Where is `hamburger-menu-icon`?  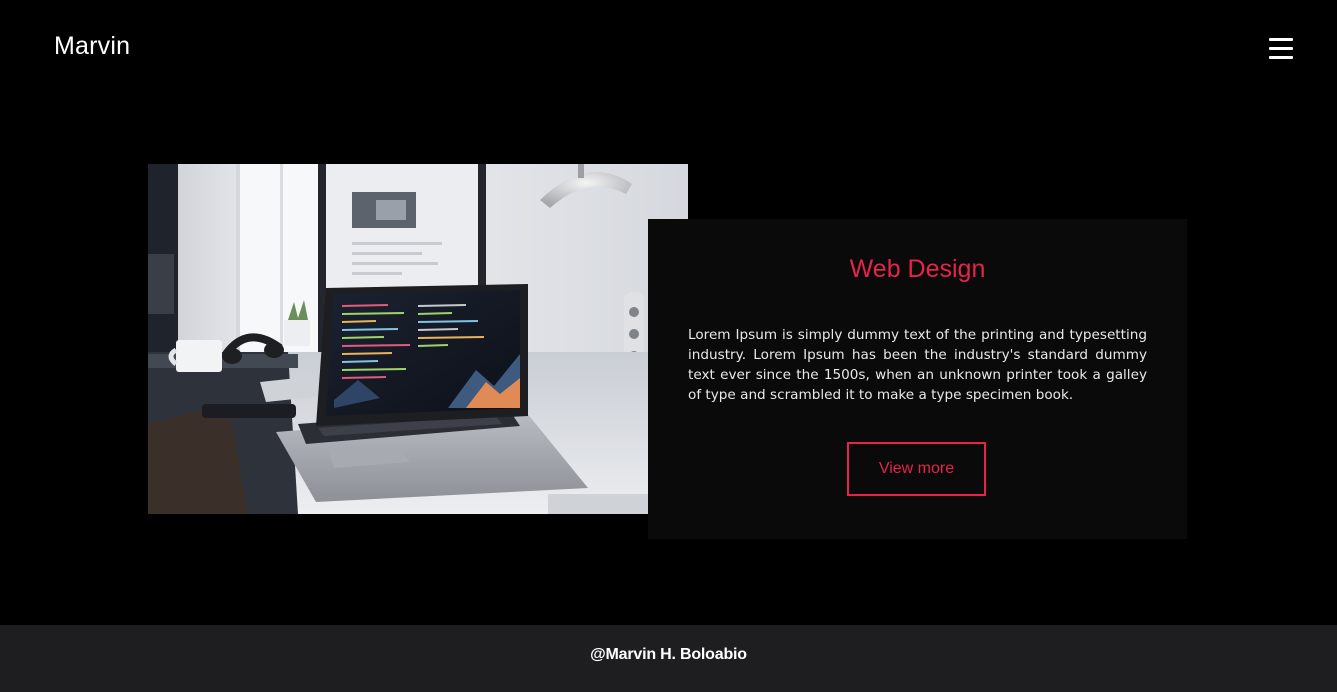 hamburger-menu-icon is located at coordinates (1281, 48).